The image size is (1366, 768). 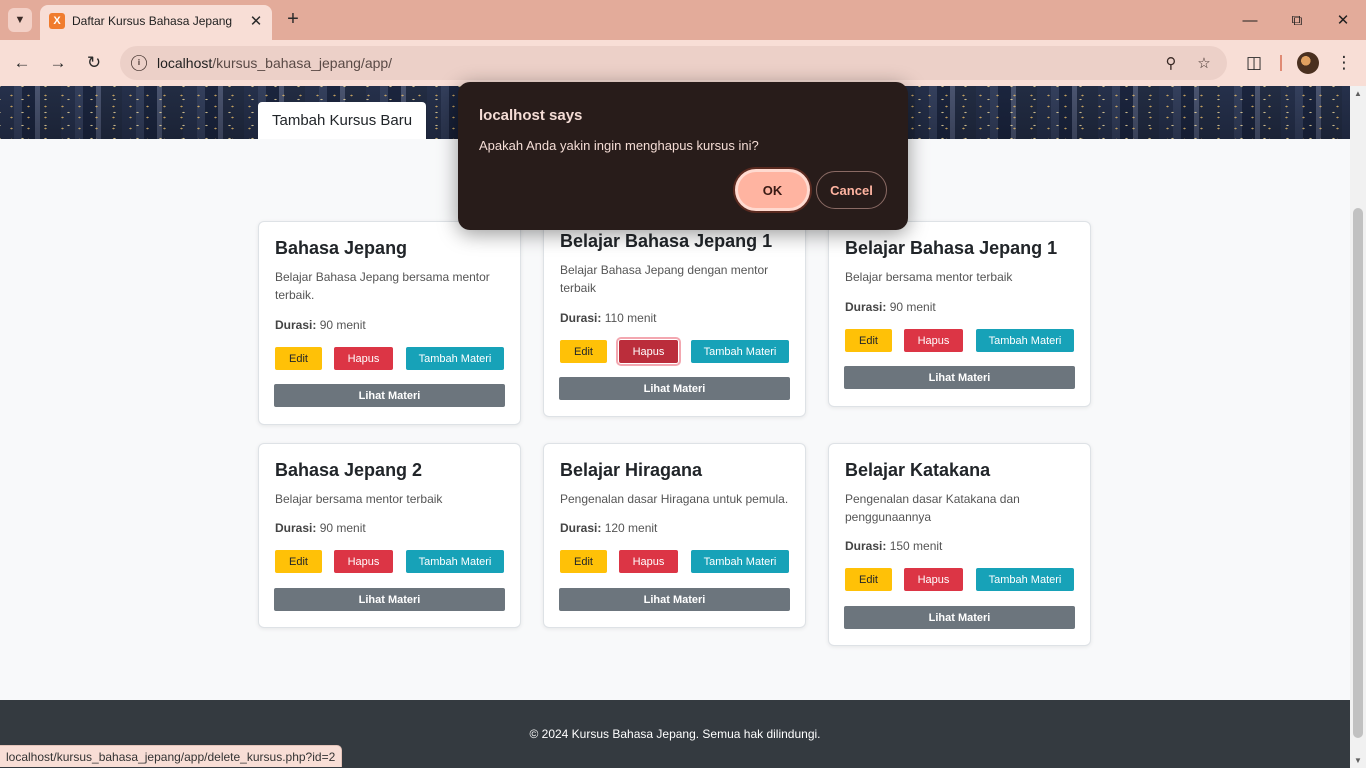 What do you see at coordinates (674, 499) in the screenshot?
I see `course-description: Pengenalan dasar Hiragana untuk pemula.` at bounding box center [674, 499].